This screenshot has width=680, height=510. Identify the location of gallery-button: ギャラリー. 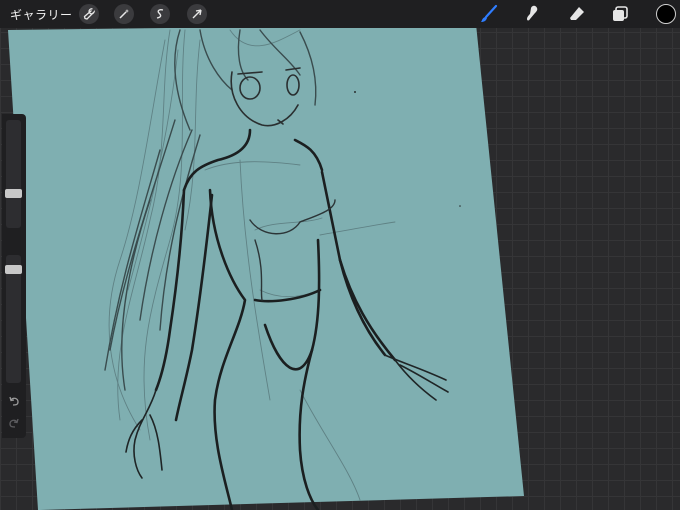
(41, 14).